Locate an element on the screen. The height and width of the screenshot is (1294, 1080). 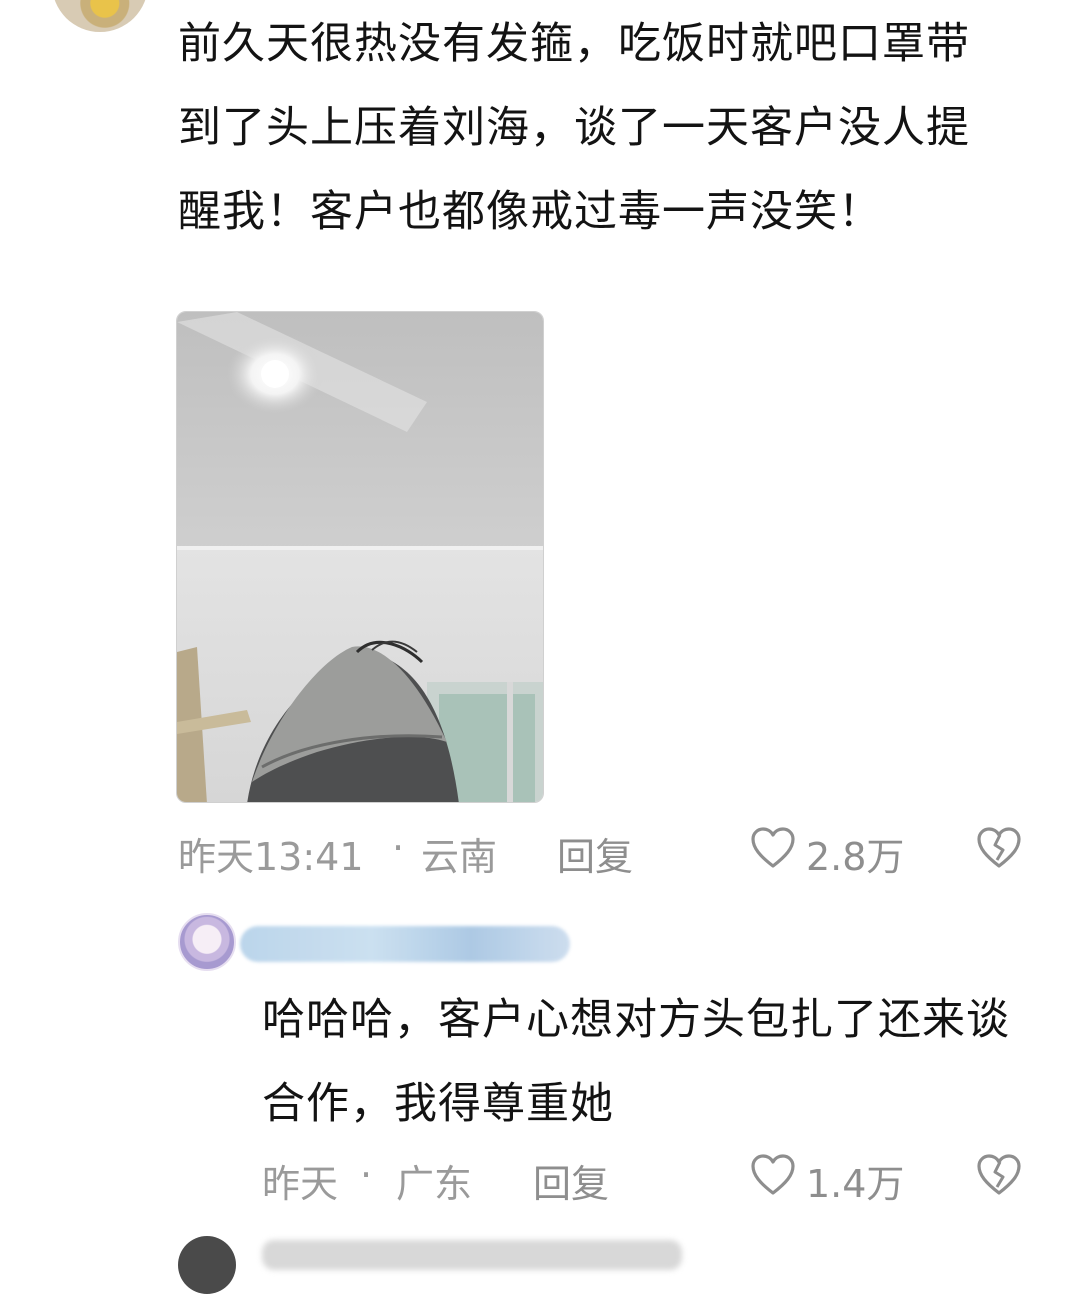
reply-location: 广东 is located at coordinates (434, 1184).